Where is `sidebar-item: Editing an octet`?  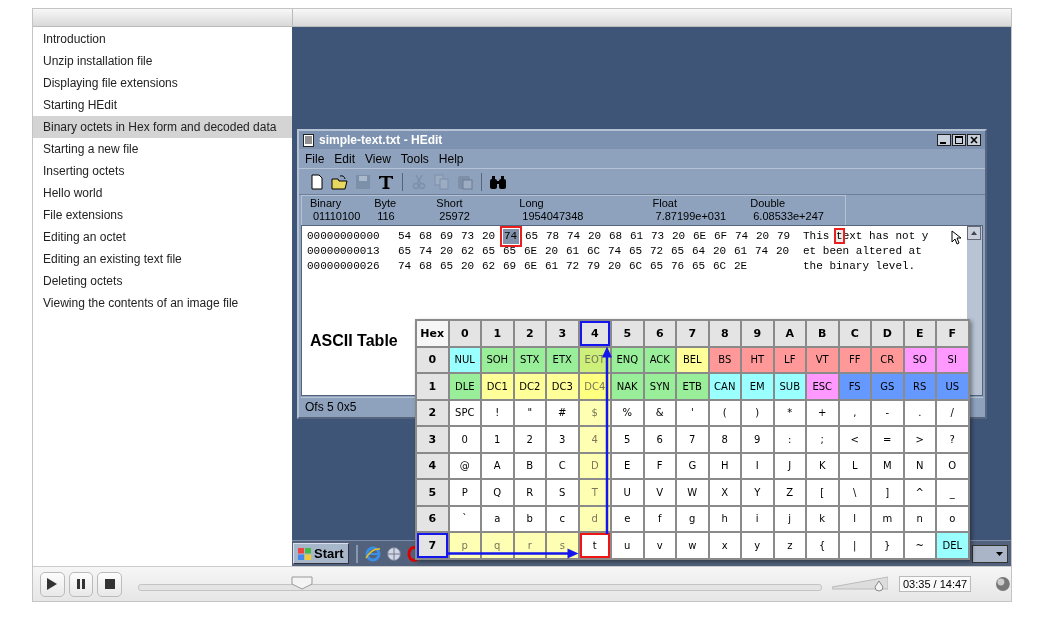
sidebar-item: Editing an octet is located at coordinates (162, 237).